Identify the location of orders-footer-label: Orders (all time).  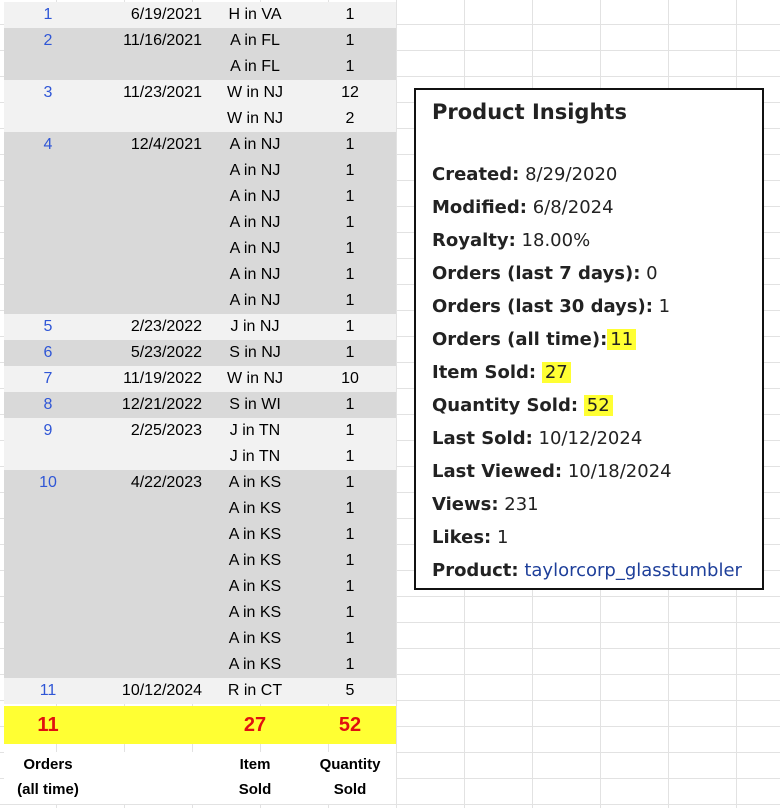
(48, 777).